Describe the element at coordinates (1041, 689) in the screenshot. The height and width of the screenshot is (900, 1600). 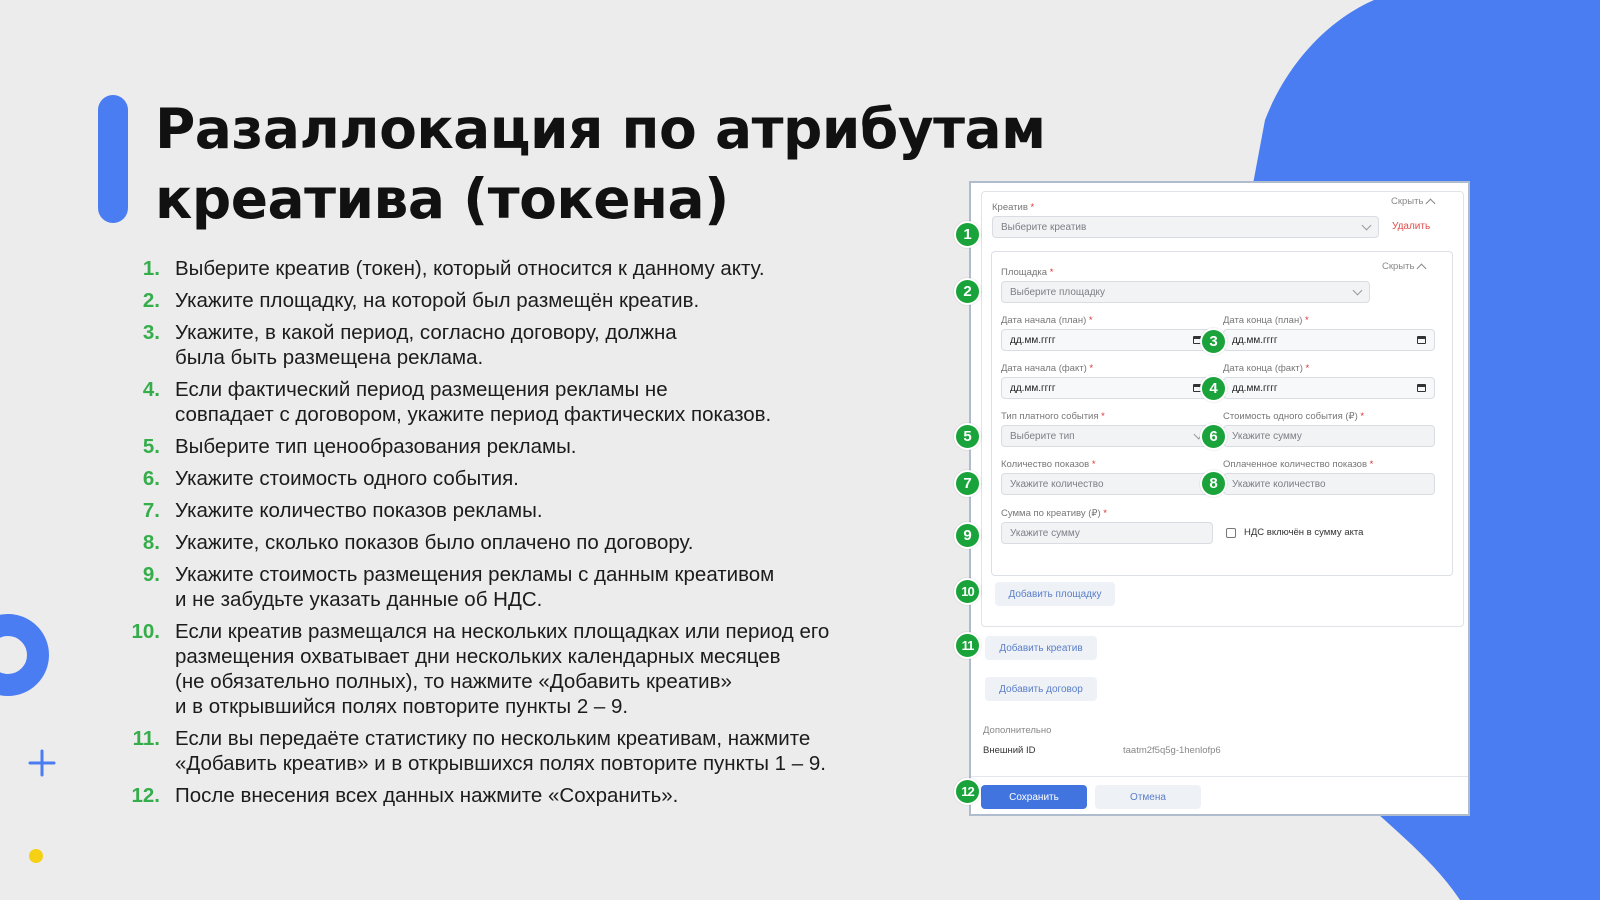
I see `add-contract-button: Добавить договор` at that location.